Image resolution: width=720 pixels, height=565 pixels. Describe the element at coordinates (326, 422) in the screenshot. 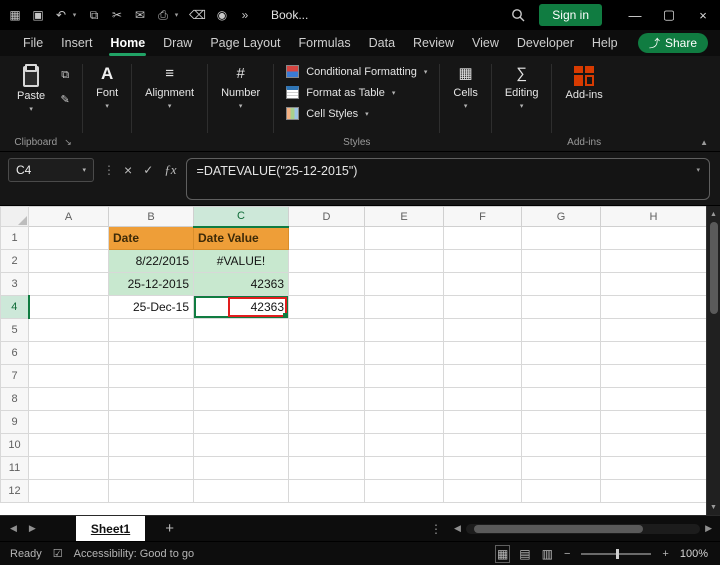

I see `cell-D9` at that location.